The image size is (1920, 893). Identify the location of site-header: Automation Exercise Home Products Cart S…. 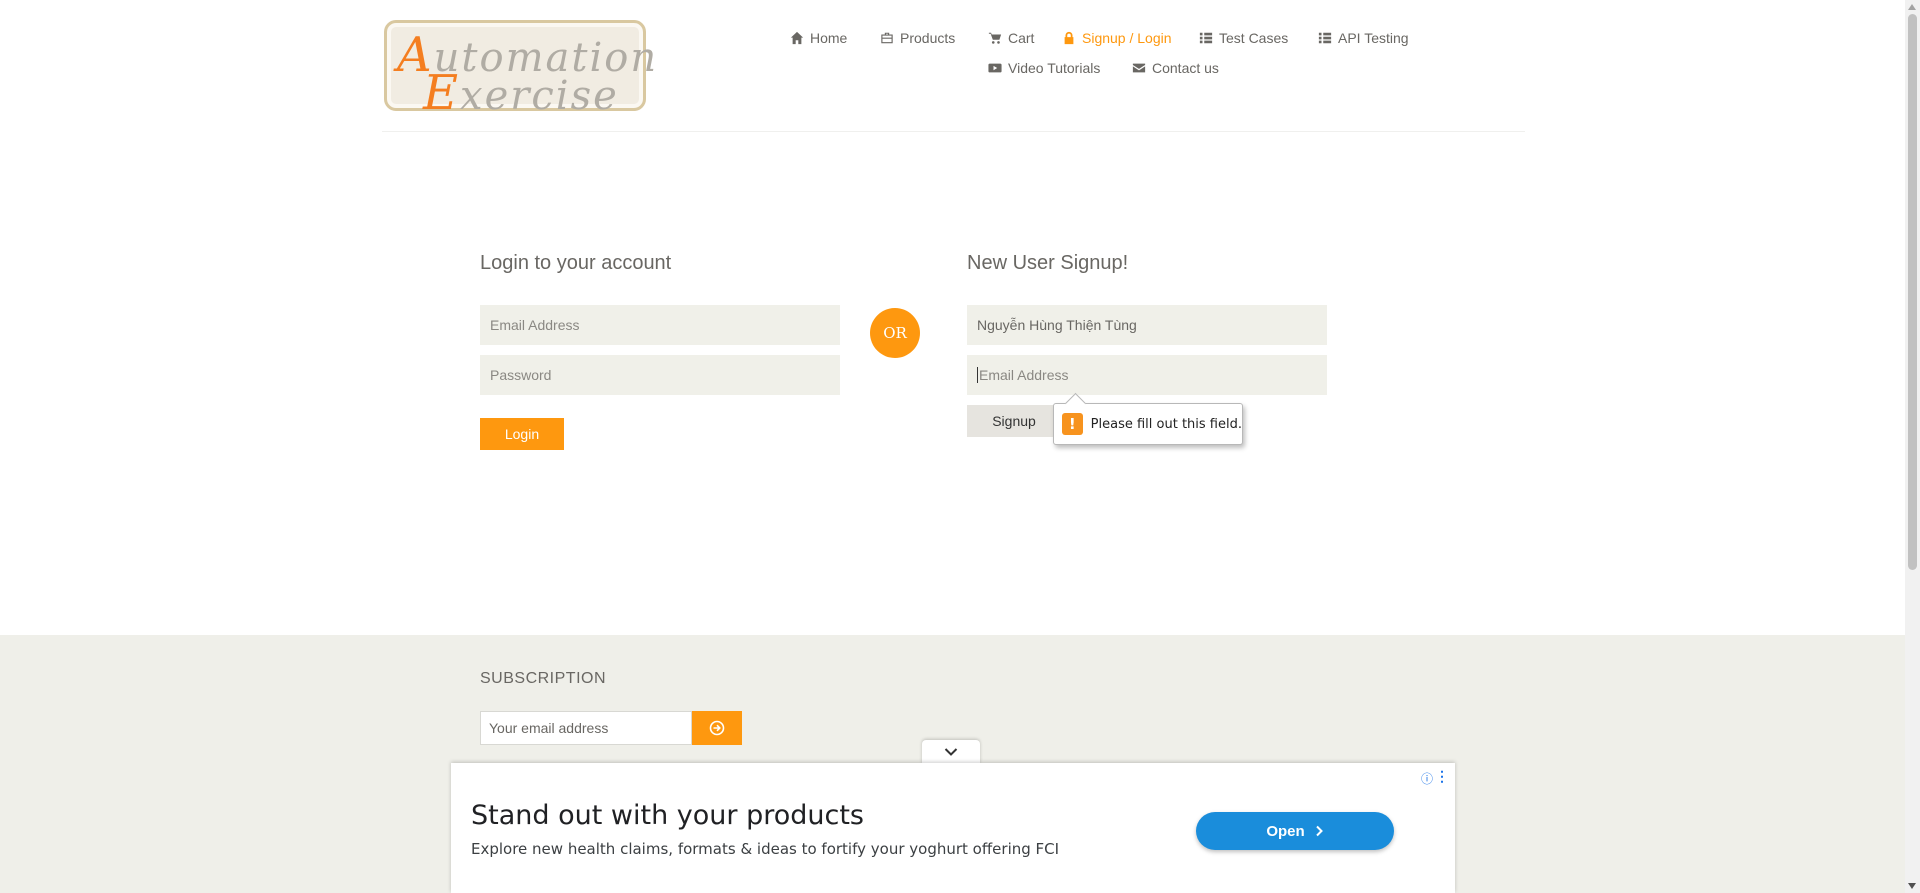
(952, 66).